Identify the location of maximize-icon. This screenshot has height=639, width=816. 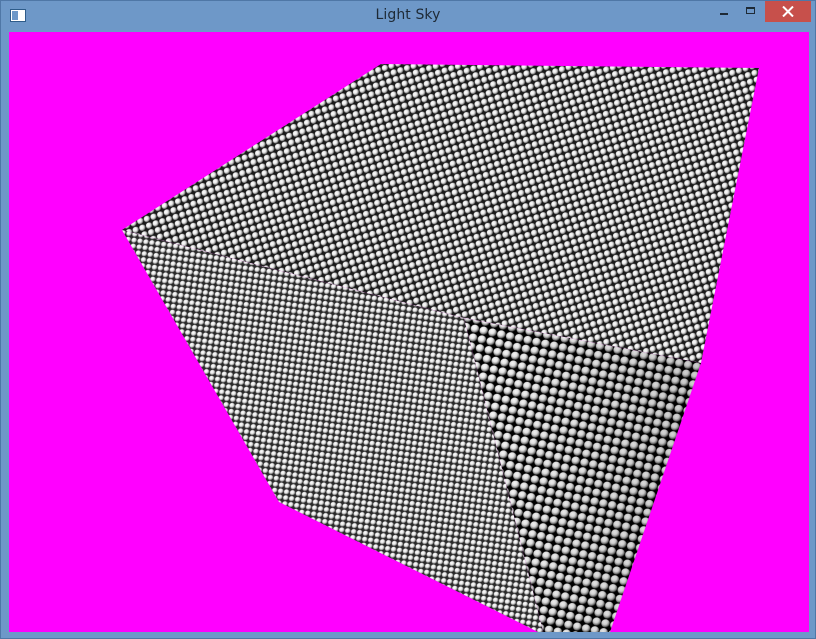
(750, 10).